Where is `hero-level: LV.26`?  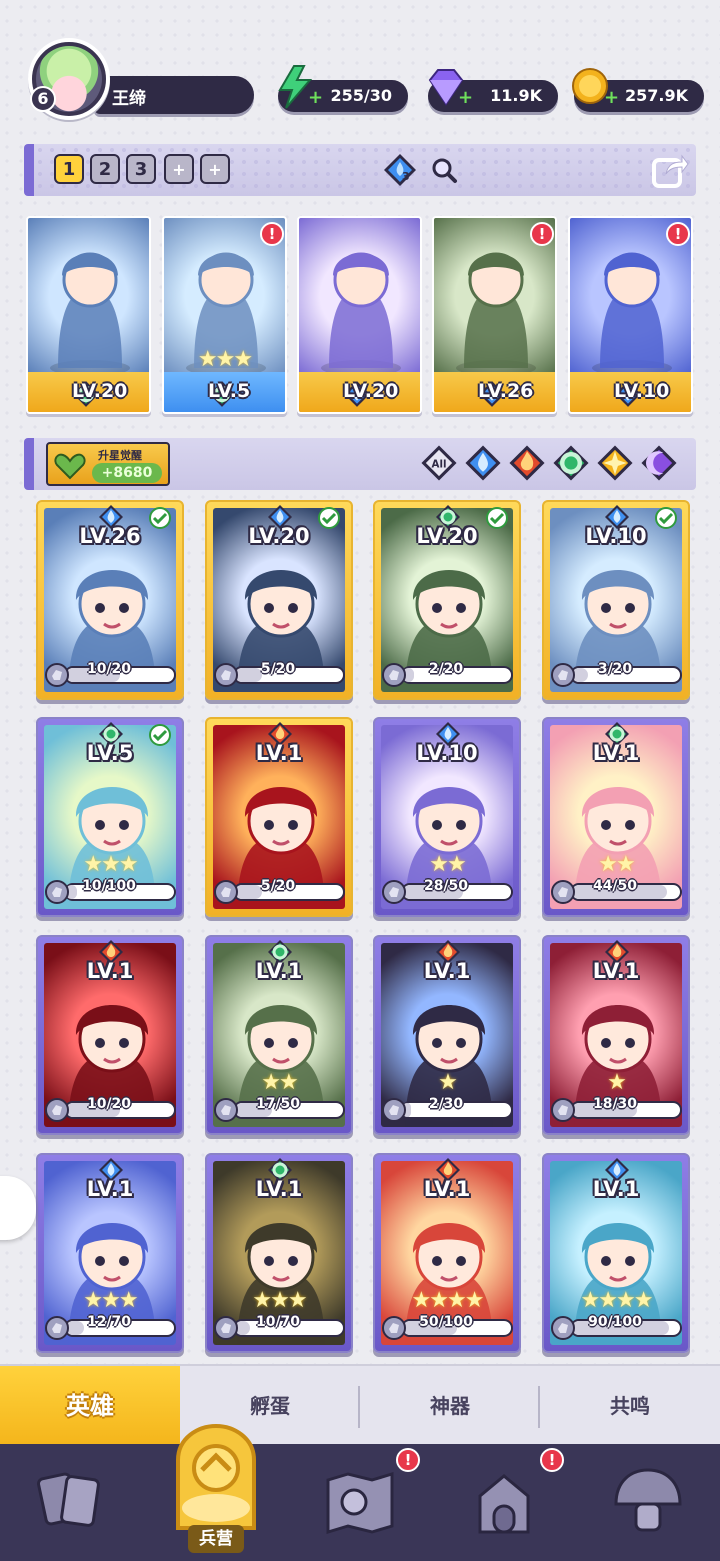 hero-level: LV.26 is located at coordinates (110, 536).